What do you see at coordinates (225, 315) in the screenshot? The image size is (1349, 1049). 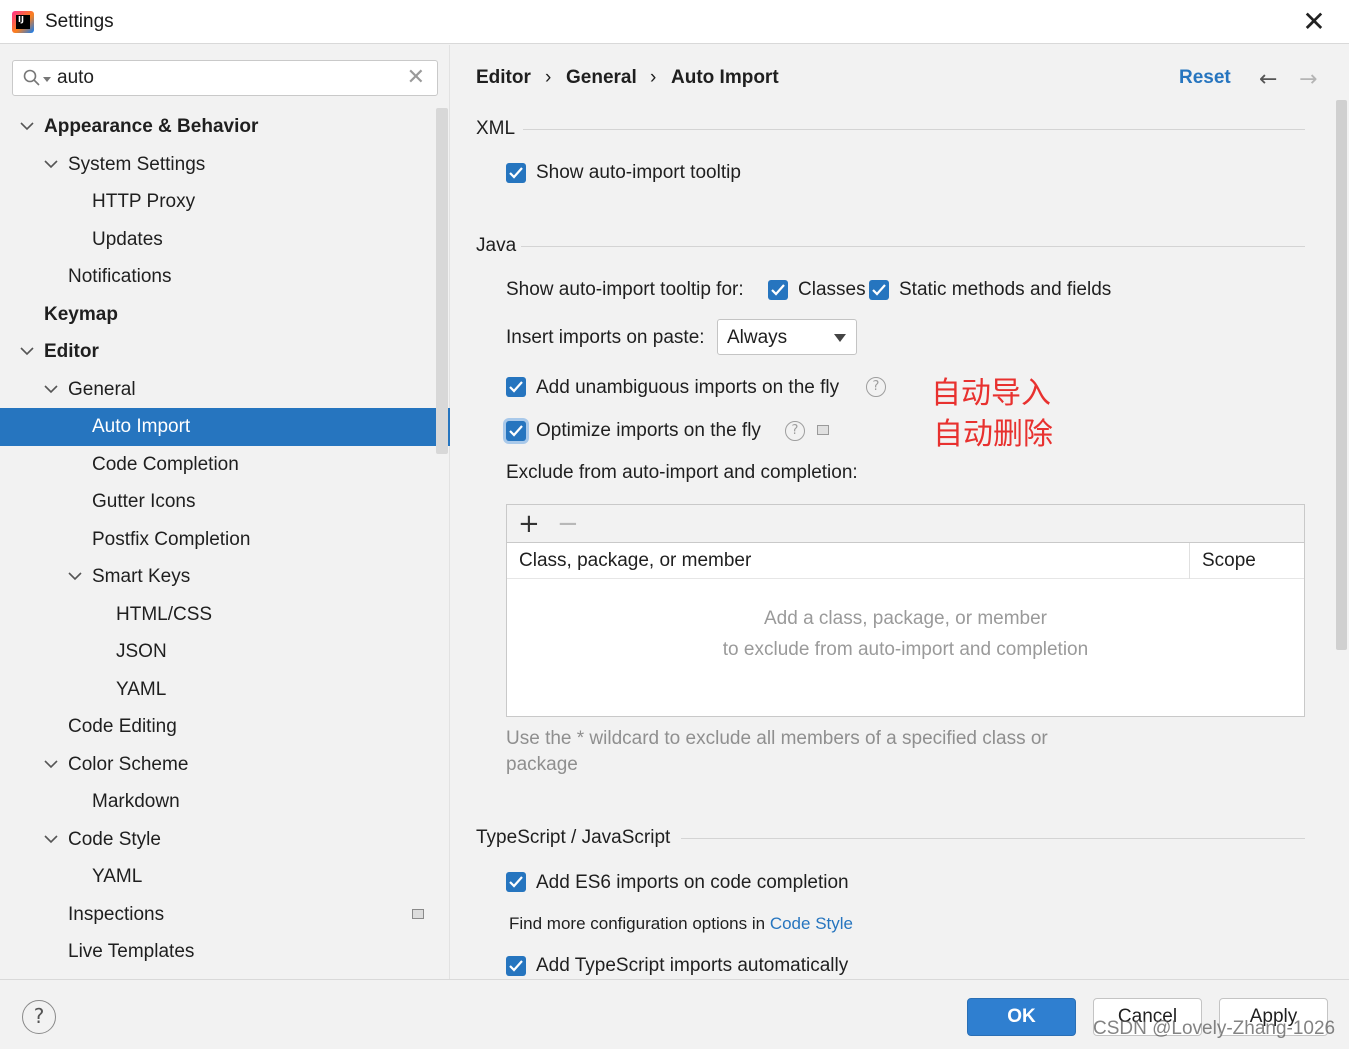 I see `tree-item: Keymap` at bounding box center [225, 315].